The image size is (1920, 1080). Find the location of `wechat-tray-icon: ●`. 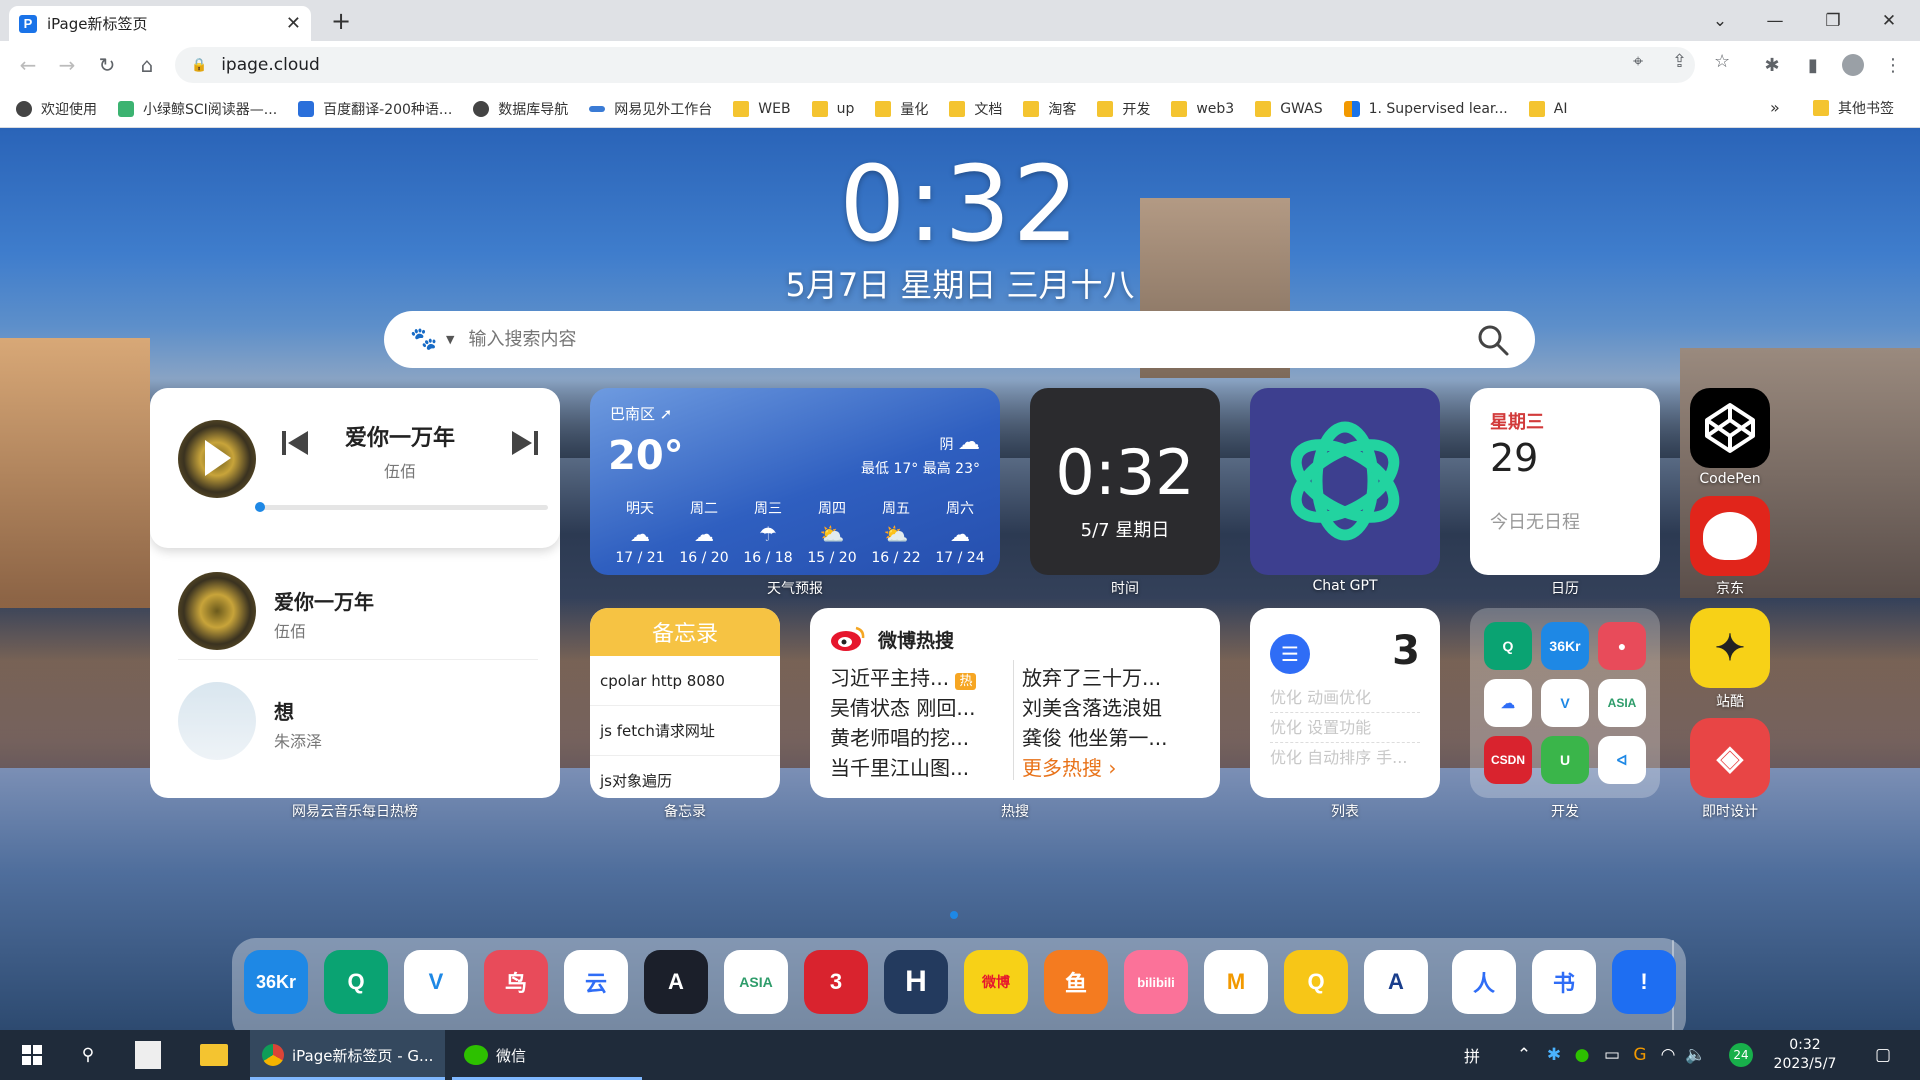

wechat-tray-icon: ● is located at coordinates (1582, 1055).